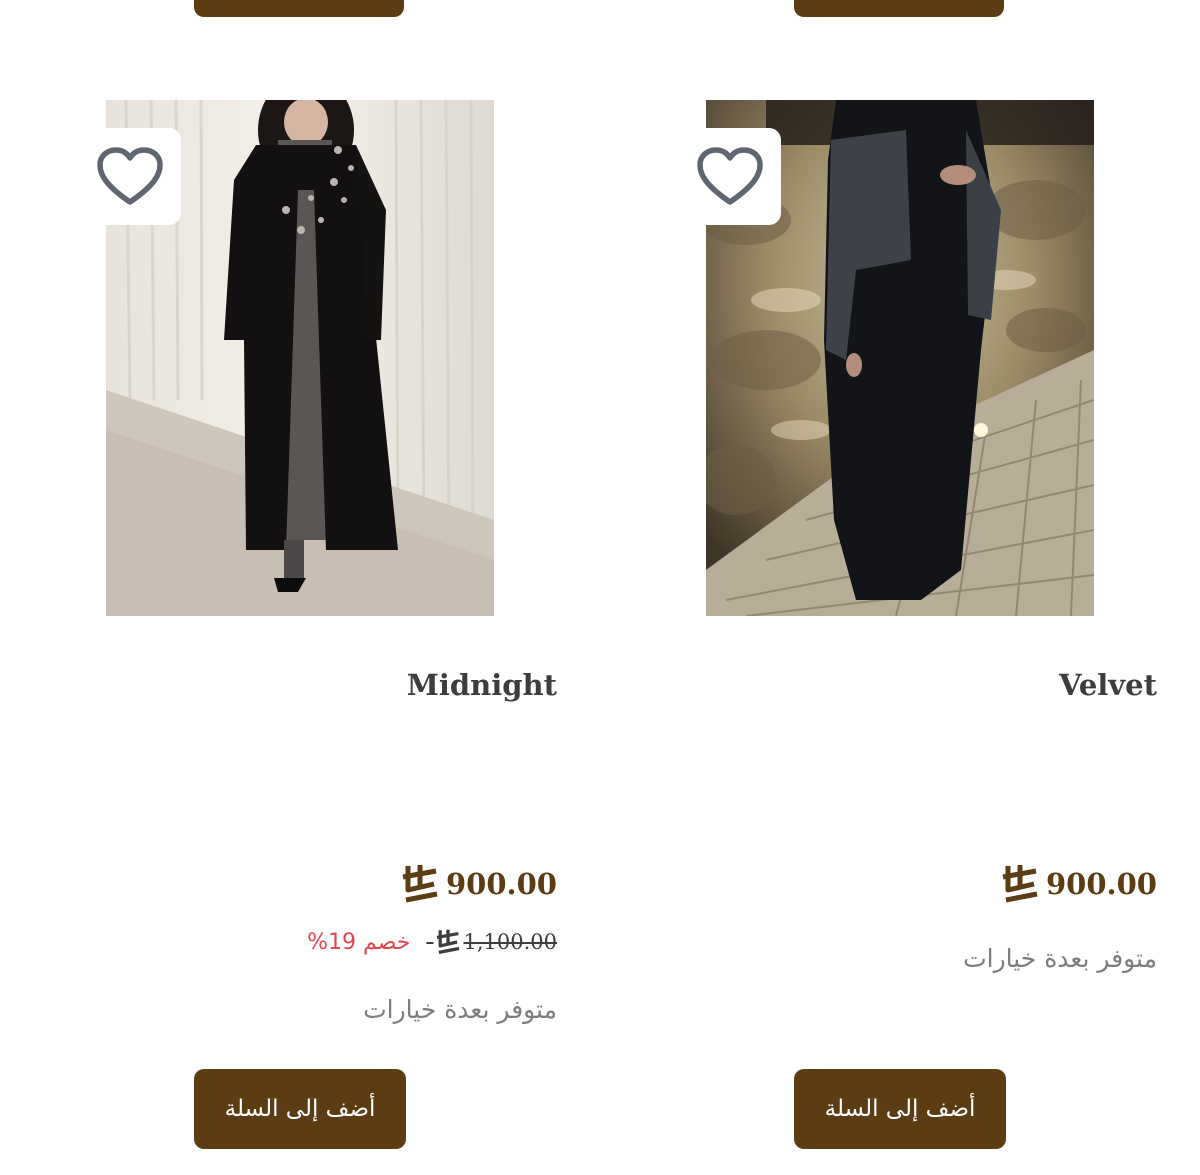  I want to click on original-price: - 1,100.00, so click(491, 942).